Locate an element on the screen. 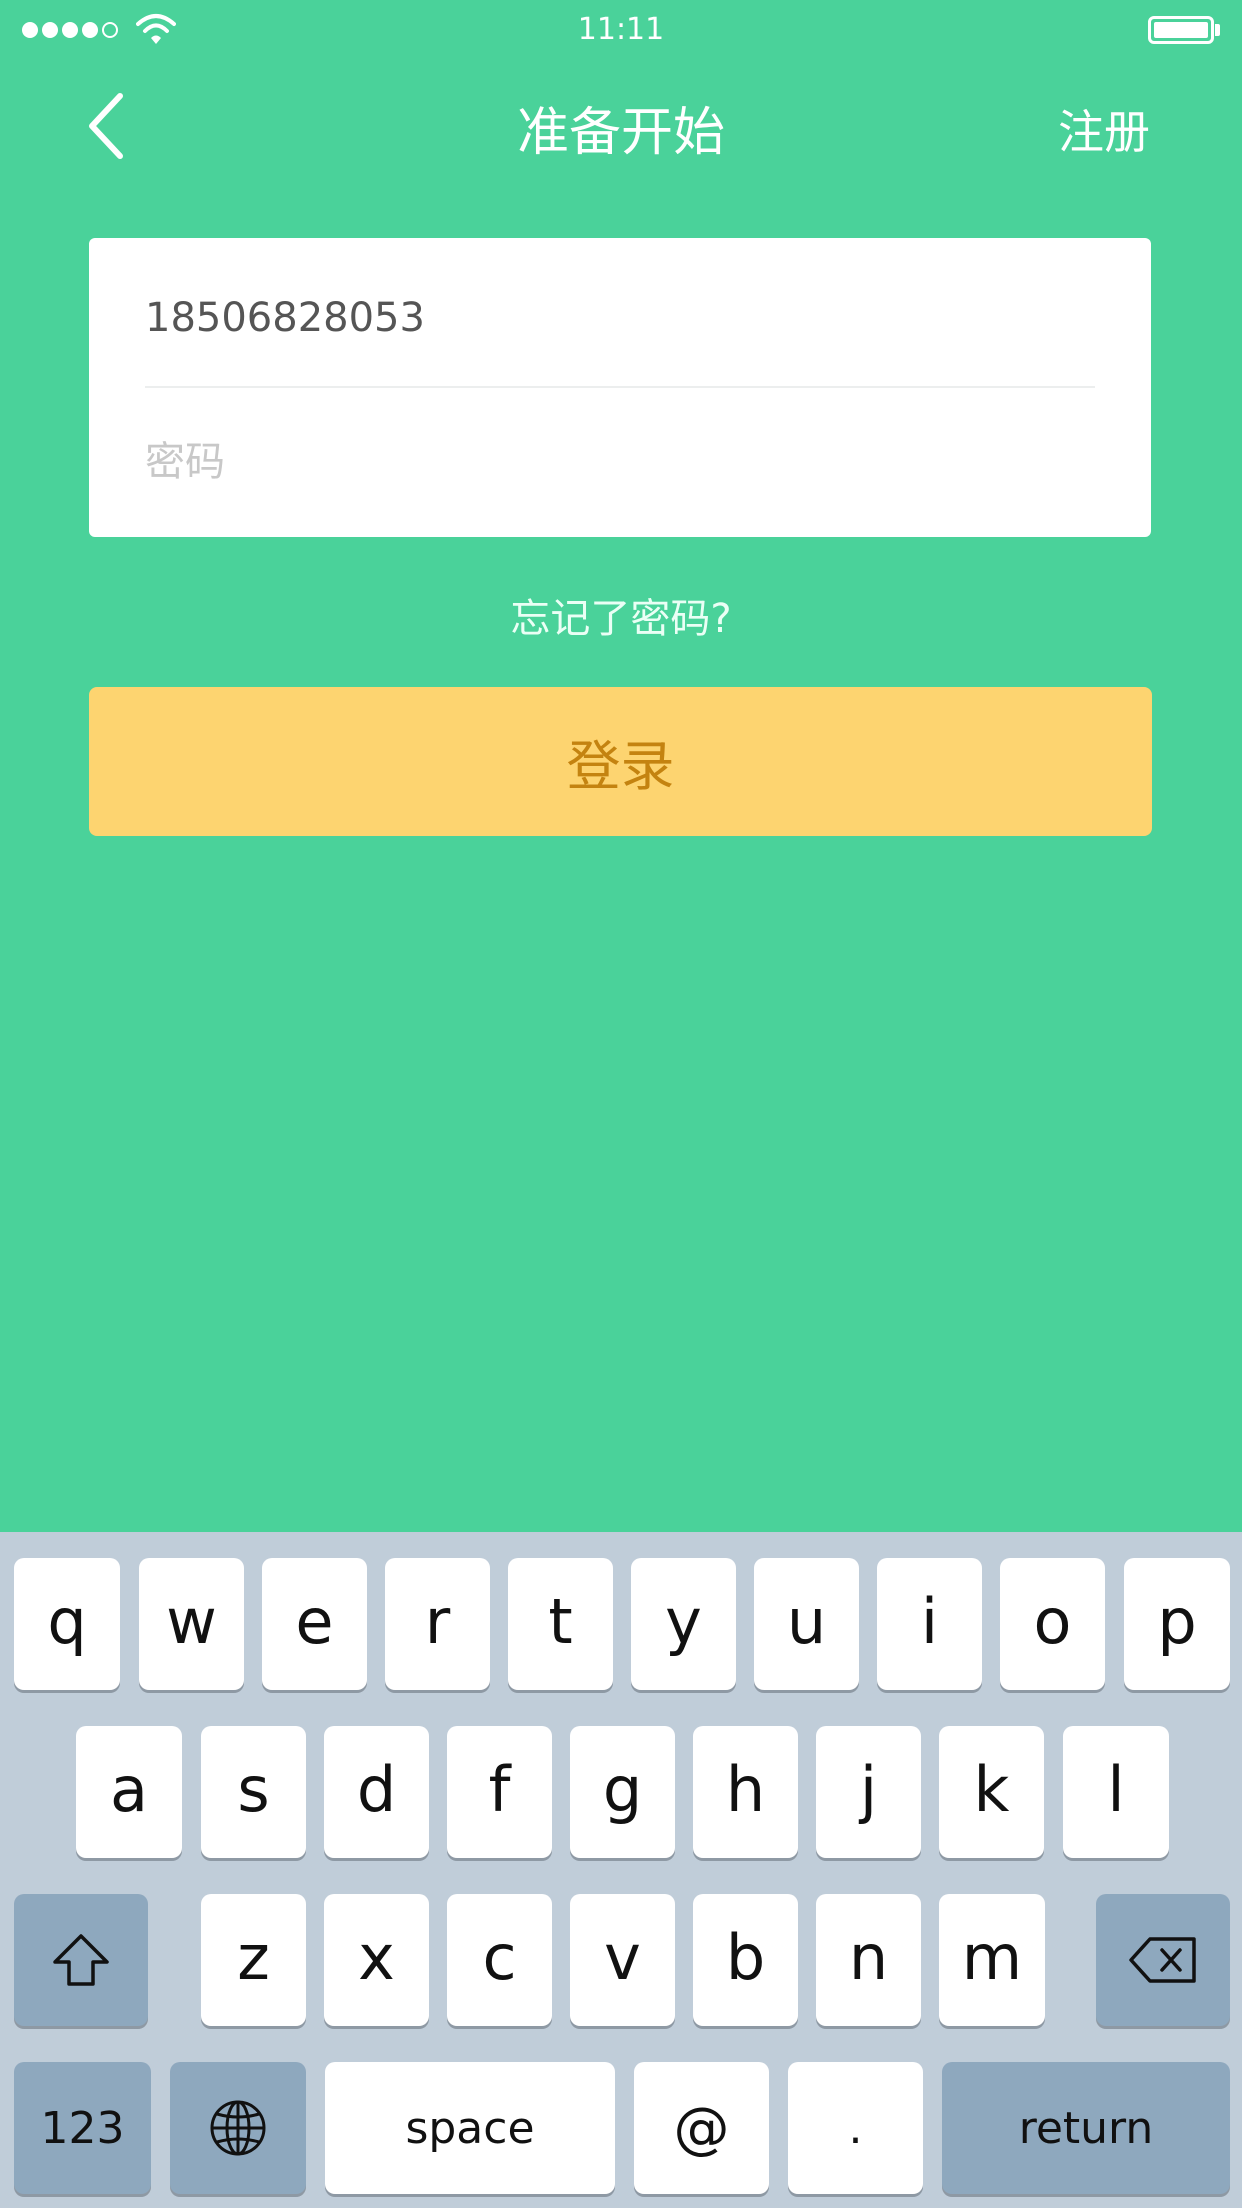 This screenshot has height=2208, width=1242. key-s: s is located at coordinates (253, 1792).